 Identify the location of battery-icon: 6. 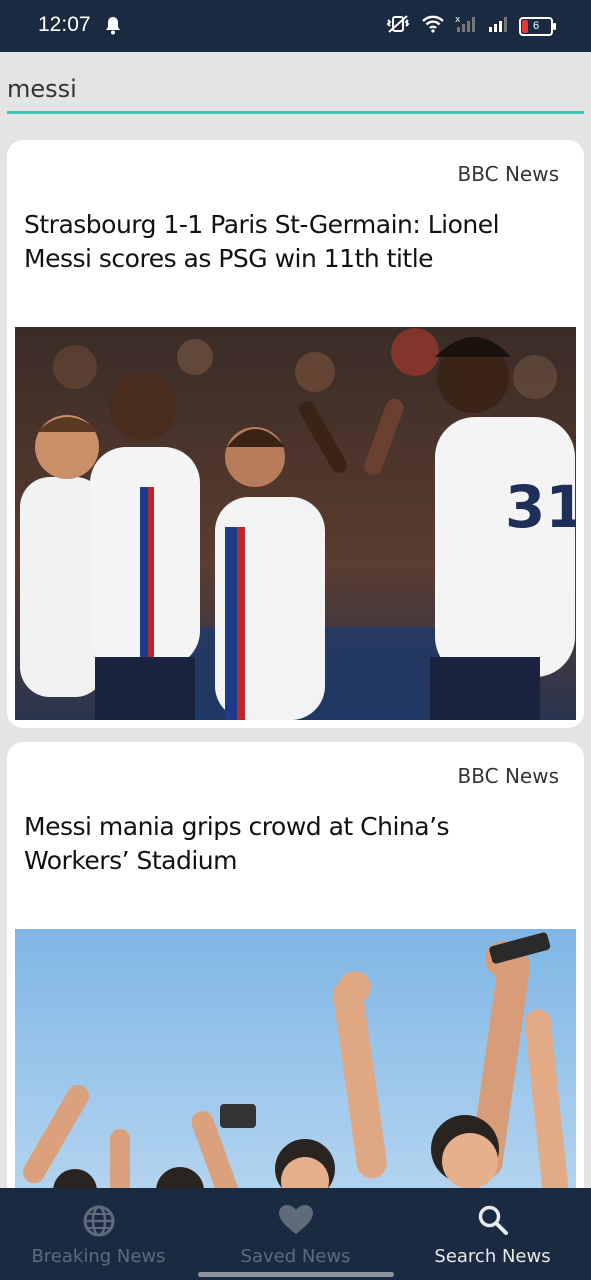
(537, 26).